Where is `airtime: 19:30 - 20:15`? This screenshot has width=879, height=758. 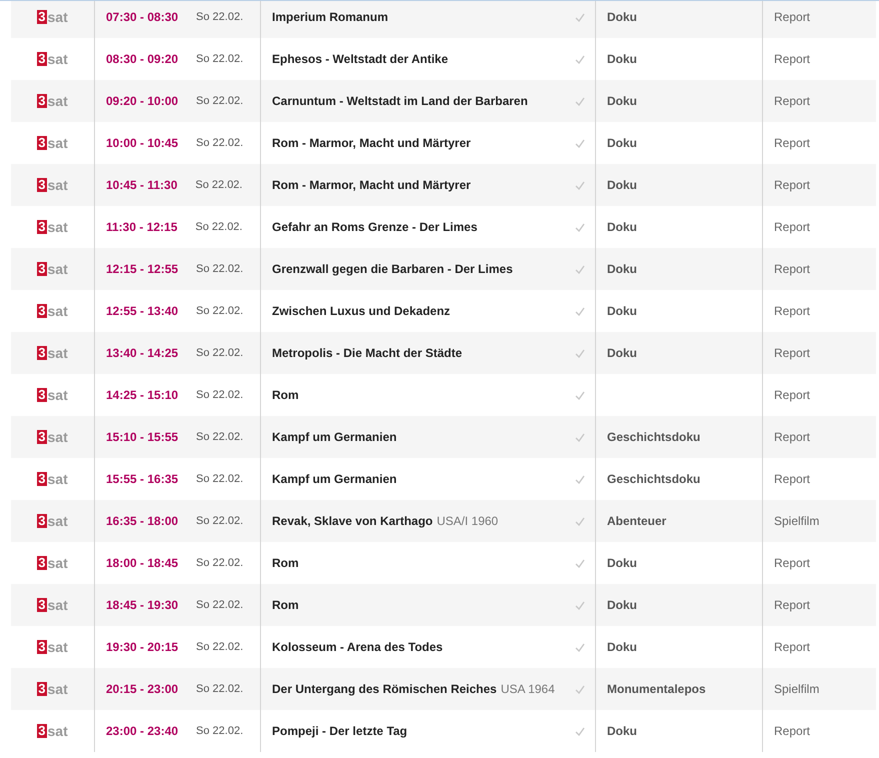 airtime: 19:30 - 20:15 is located at coordinates (142, 647).